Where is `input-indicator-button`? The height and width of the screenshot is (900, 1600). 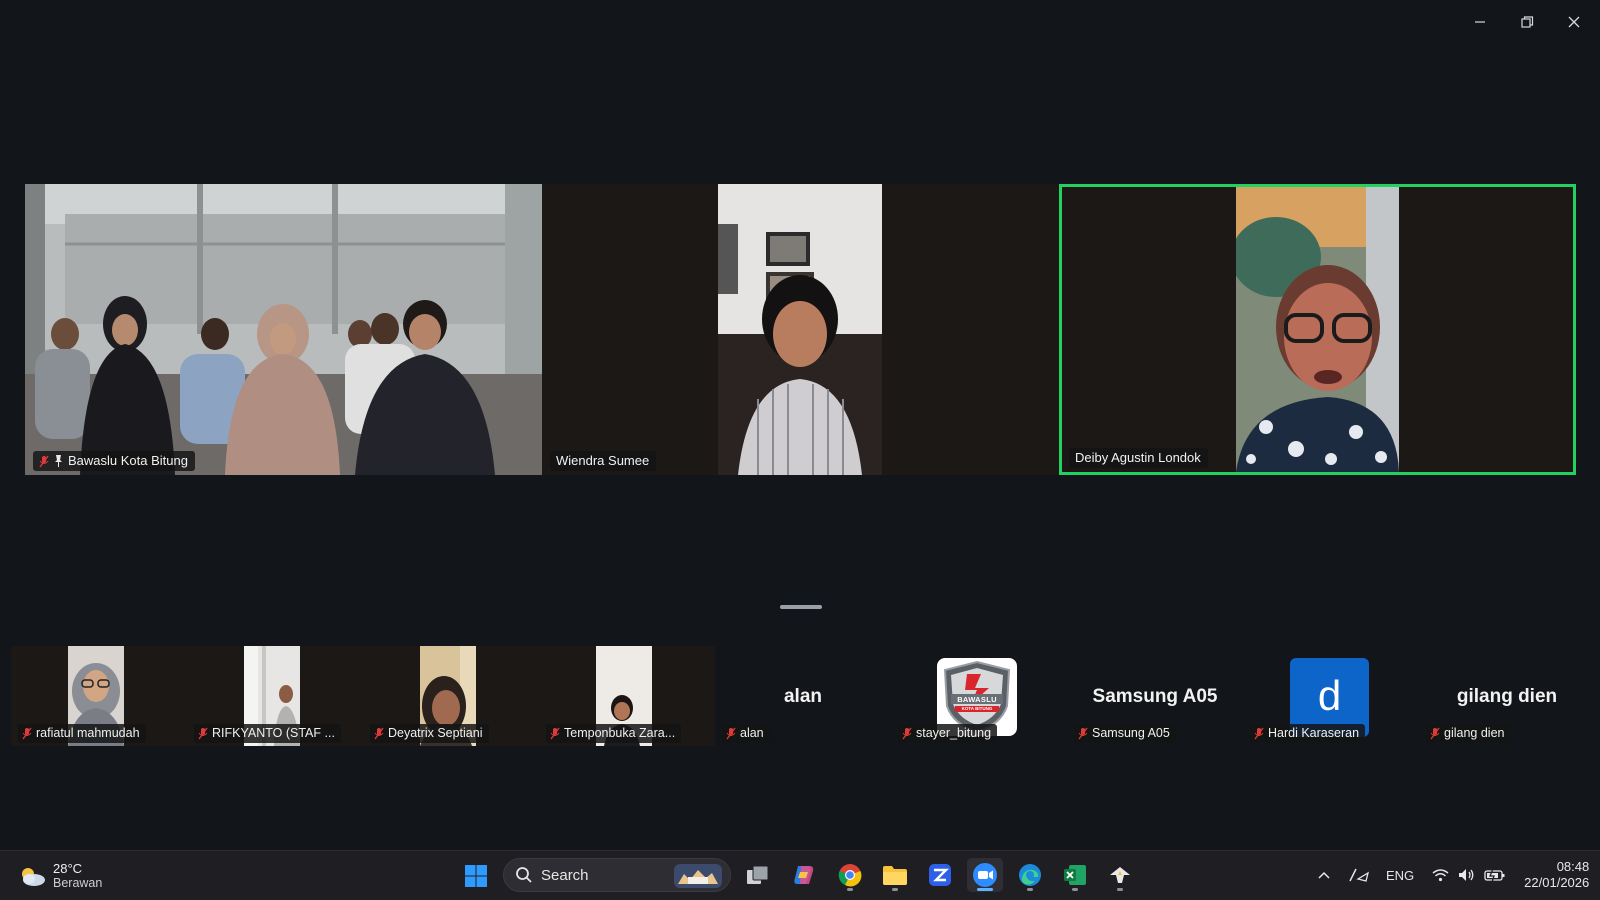 input-indicator-button is located at coordinates (1359, 875).